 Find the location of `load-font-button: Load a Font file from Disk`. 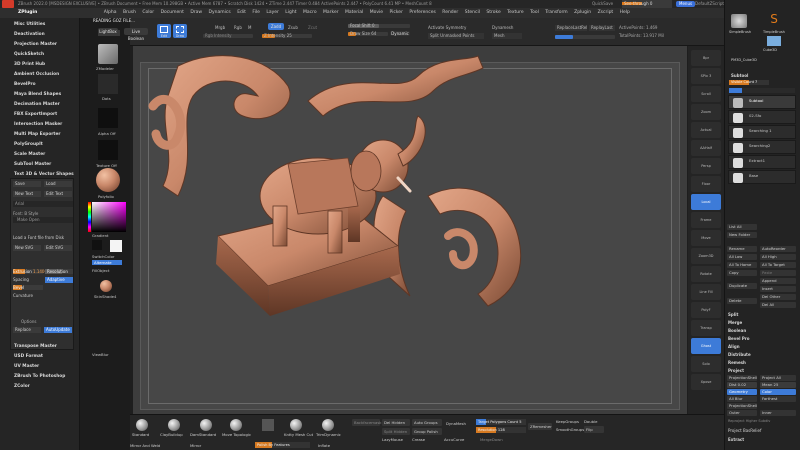

load-font-button: Load a Font file from Disk is located at coordinates (38, 237).